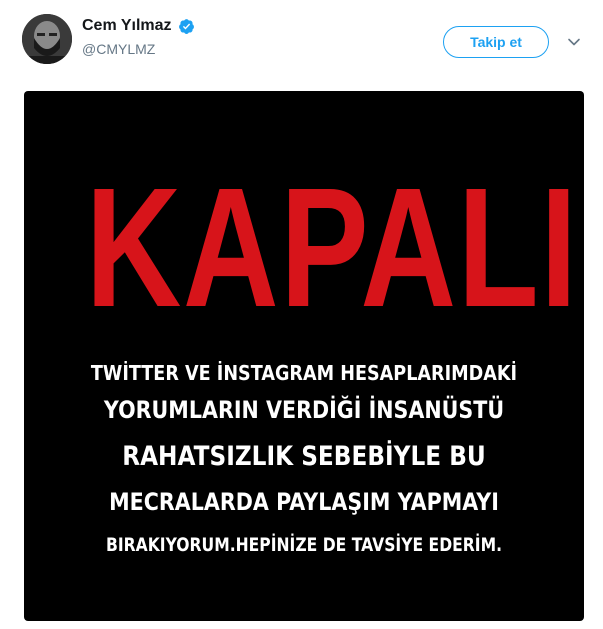 Image resolution: width=603 pixels, height=629 pixels. I want to click on chevron-down-icon, so click(574, 42).